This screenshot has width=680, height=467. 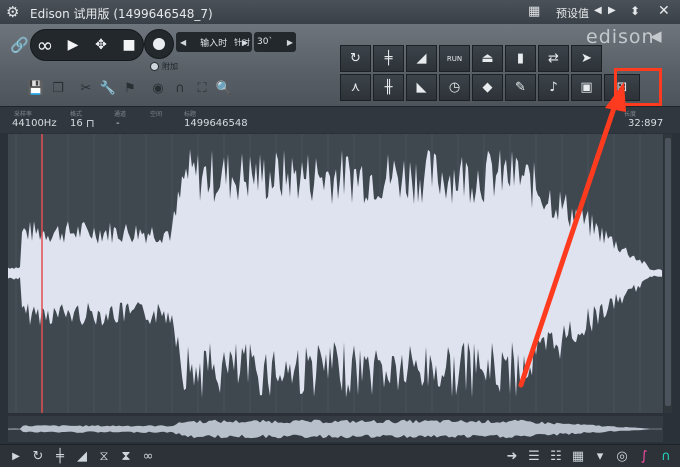 What do you see at coordinates (90, 123) in the screenshot?
I see `stereo-icon: ⊓` at bounding box center [90, 123].